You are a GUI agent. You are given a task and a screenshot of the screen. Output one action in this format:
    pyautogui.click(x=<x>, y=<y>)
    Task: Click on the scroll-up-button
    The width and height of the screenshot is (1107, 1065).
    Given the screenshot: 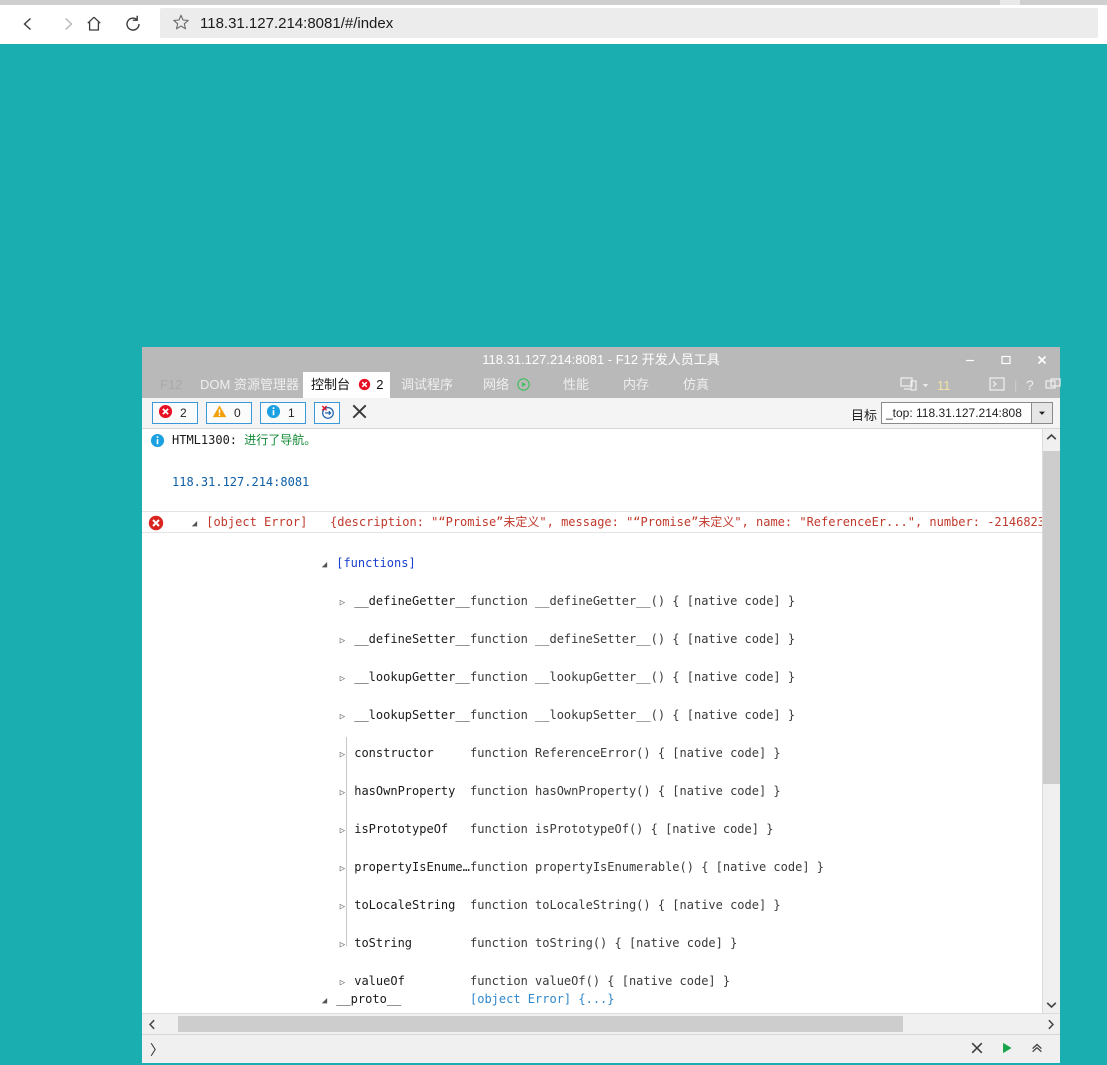 What is the action you would take?
    pyautogui.click(x=1051, y=437)
    